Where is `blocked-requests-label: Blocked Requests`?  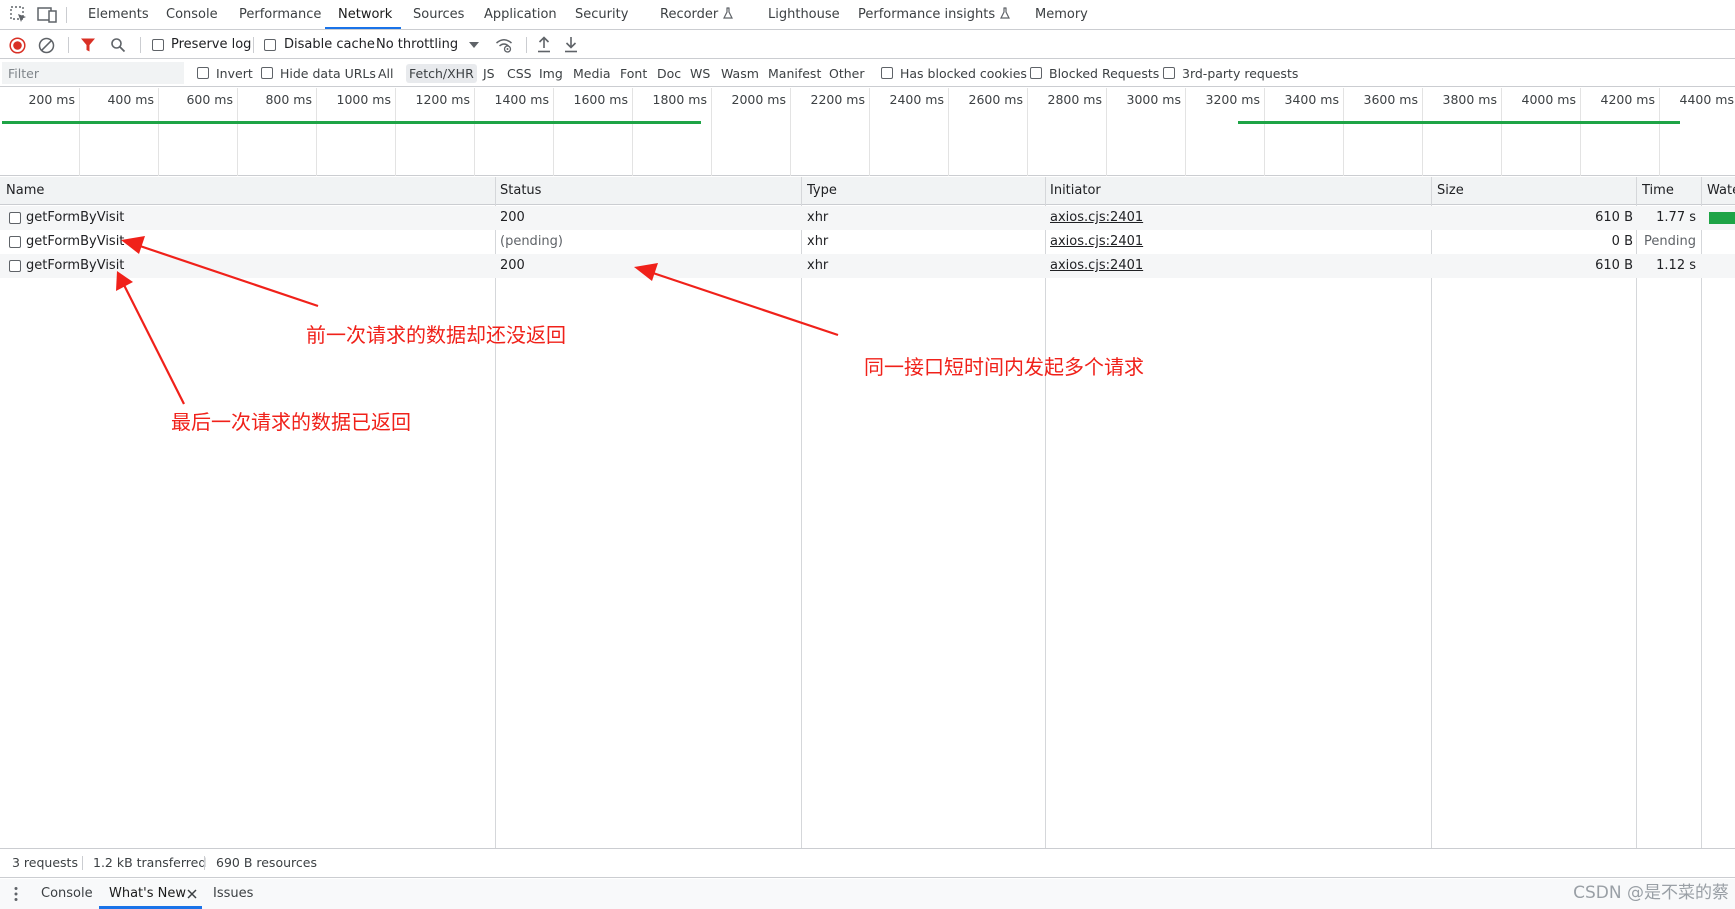 blocked-requests-label: Blocked Requests is located at coordinates (1104, 73).